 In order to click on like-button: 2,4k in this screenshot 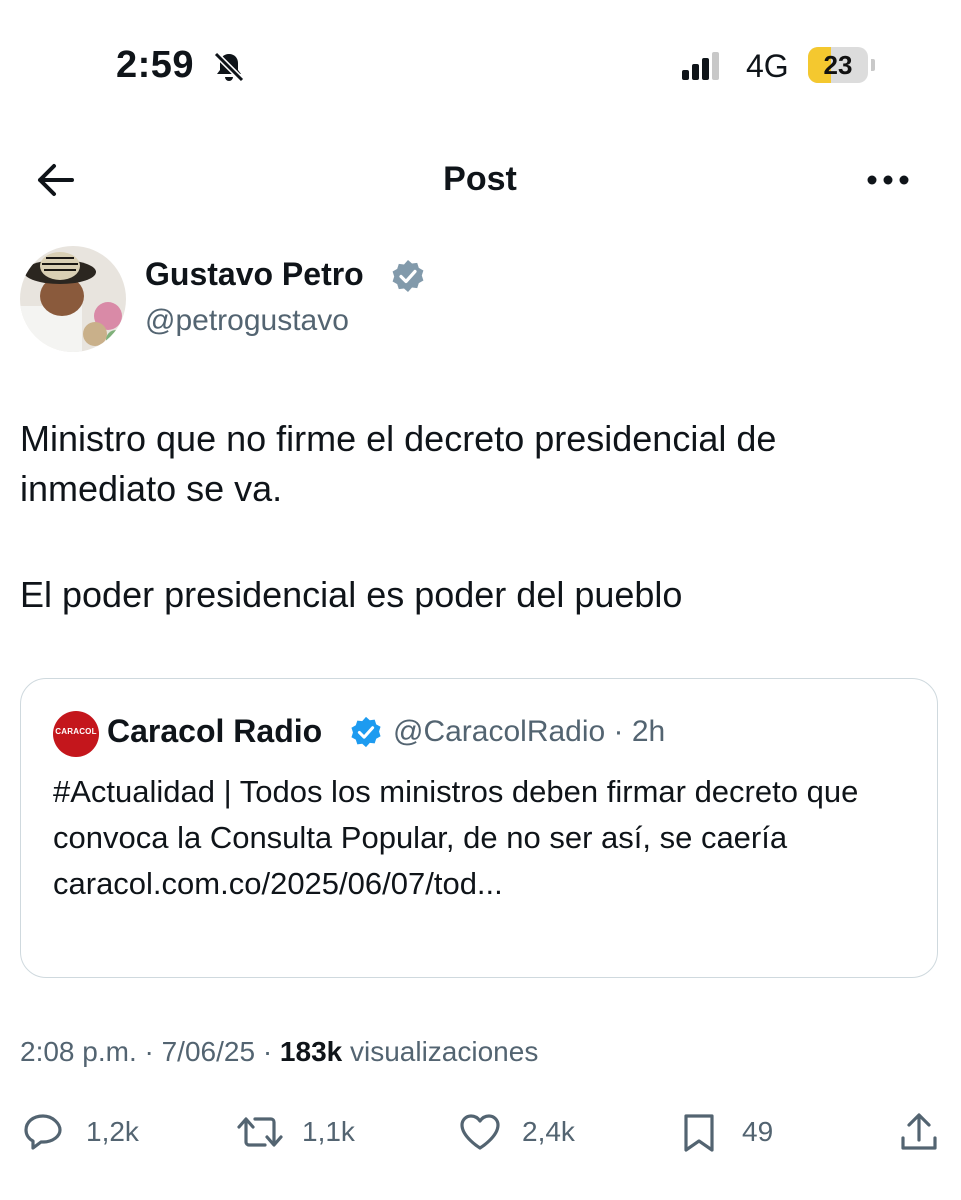, I will do `click(528, 1132)`.